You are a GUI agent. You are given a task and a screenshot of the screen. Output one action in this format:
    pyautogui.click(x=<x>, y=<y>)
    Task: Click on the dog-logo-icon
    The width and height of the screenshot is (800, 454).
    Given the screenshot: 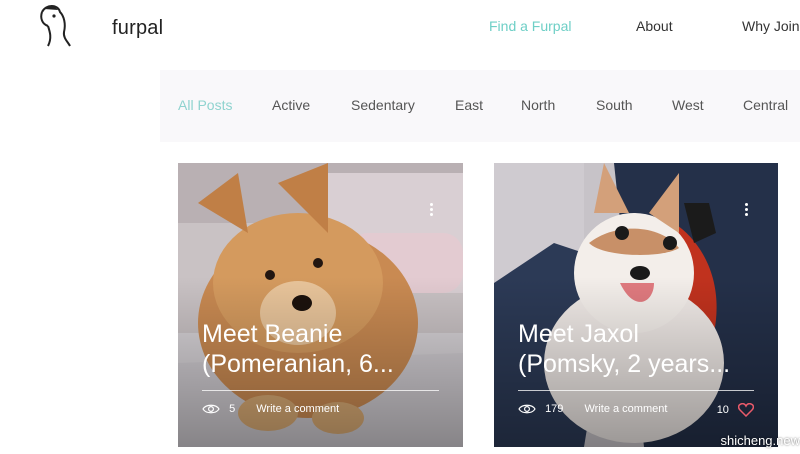 What is the action you would take?
    pyautogui.click(x=55, y=26)
    